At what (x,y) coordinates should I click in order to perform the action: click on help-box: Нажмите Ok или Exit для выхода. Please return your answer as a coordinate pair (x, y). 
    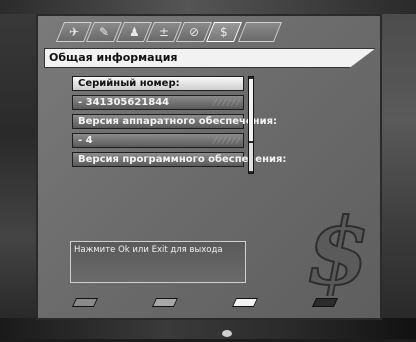
    Looking at the image, I should click on (158, 262).